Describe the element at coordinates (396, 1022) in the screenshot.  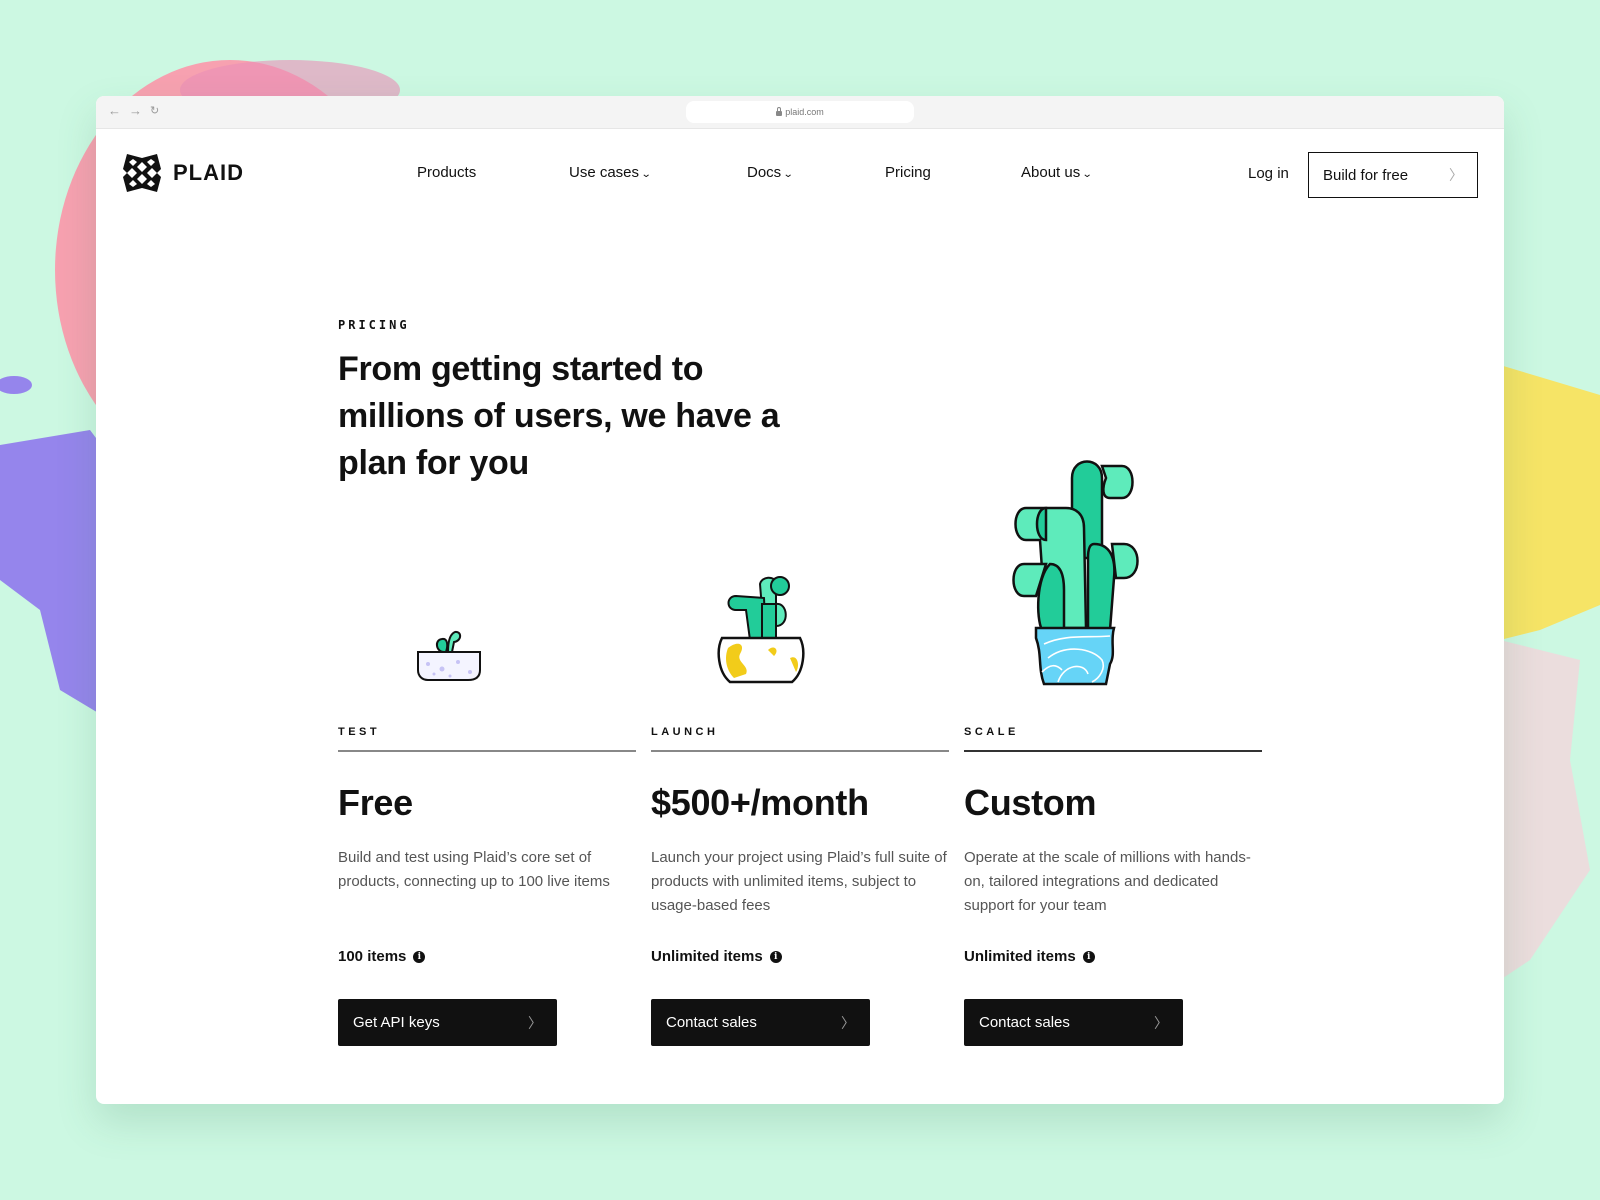
I see `cta-label: Get API keys` at that location.